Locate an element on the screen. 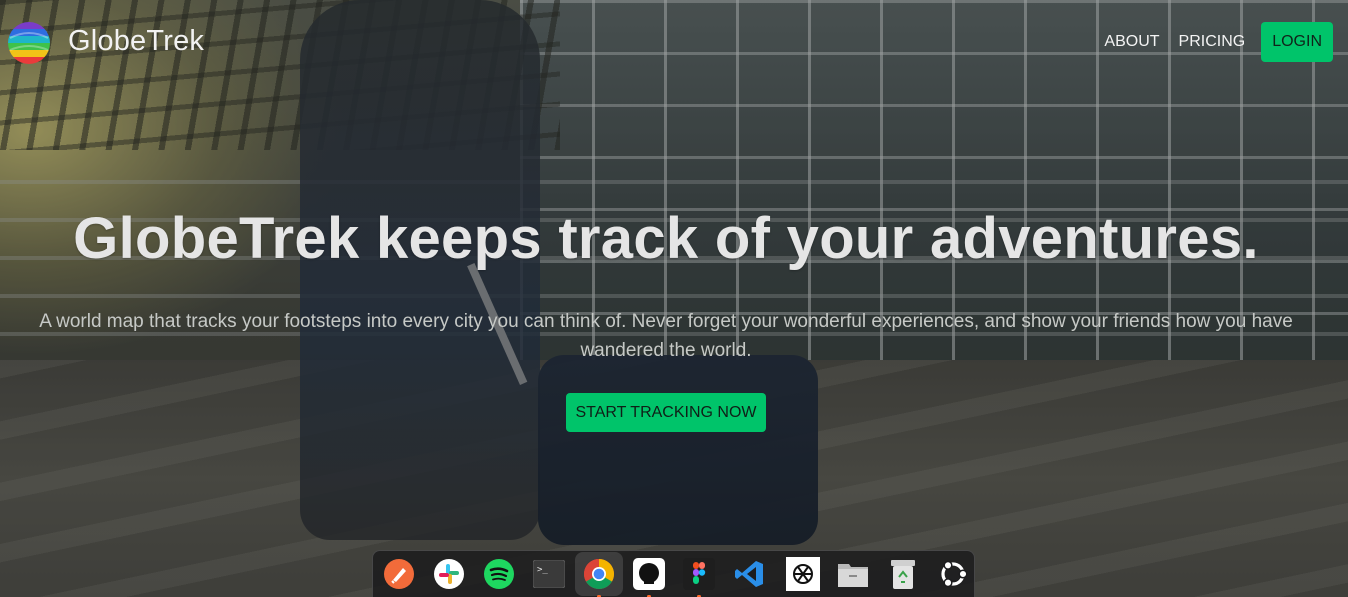  chrome-icon is located at coordinates (599, 574).